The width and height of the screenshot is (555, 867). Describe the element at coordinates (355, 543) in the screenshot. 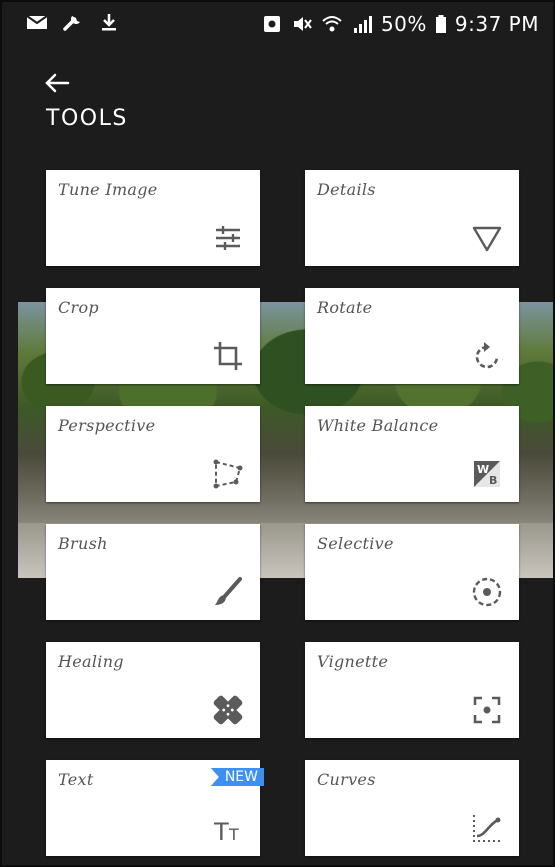

I see `tool-label: Selective` at that location.